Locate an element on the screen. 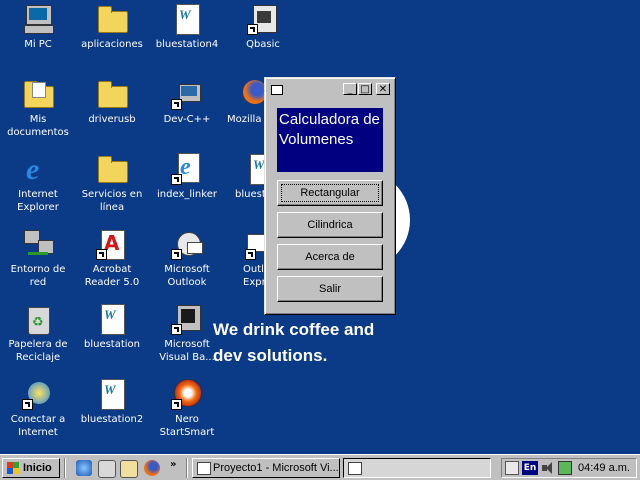 This screenshot has width=640, height=480. desktop-icon-devcpp: Dev-C++ is located at coordinates (187, 102).